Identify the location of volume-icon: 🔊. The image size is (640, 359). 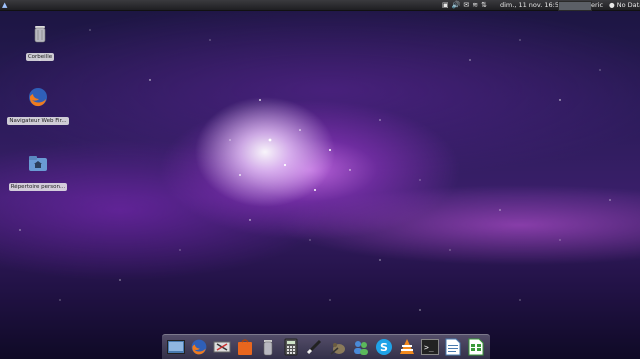
(456, 5).